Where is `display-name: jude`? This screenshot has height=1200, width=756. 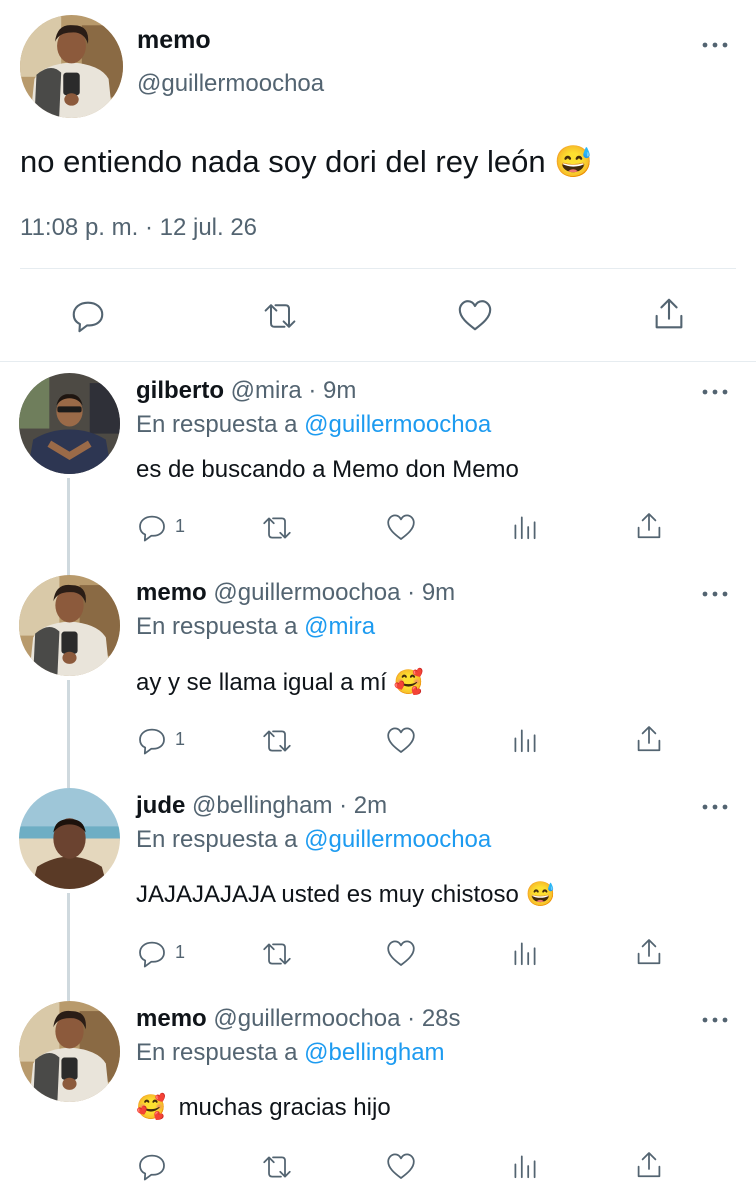
display-name: jude is located at coordinates (160, 805).